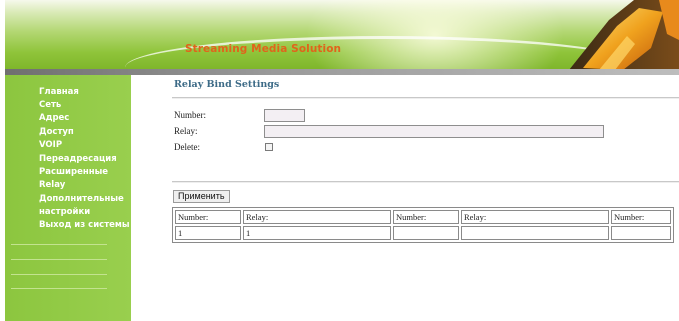  I want to click on apply-button: Применить, so click(201, 196).